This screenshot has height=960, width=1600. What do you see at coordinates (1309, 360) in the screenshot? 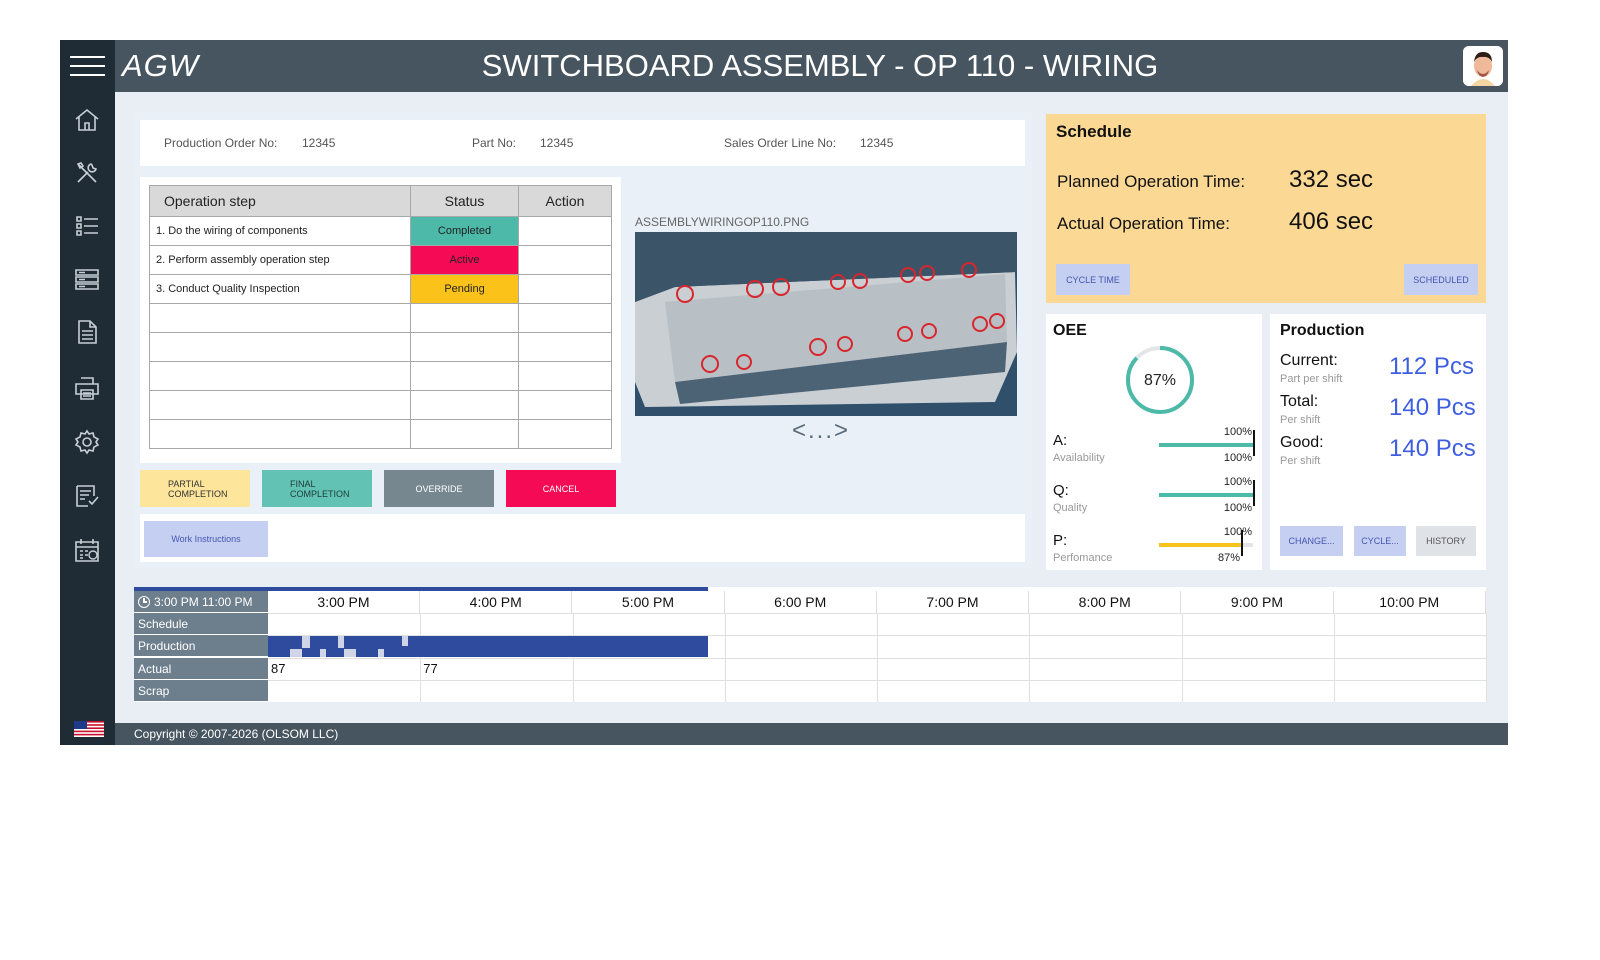
I see `current-label: Current:` at bounding box center [1309, 360].